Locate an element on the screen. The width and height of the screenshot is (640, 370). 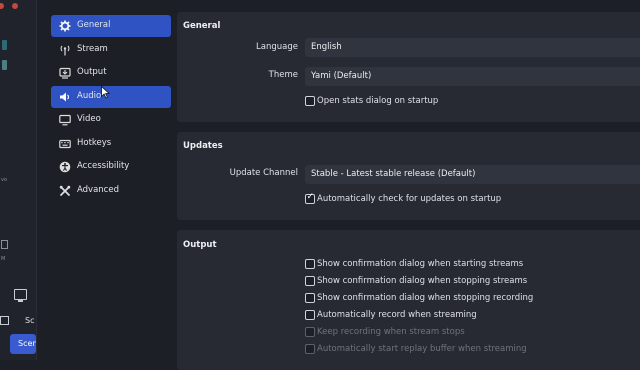
scenes-header-label: Sc is located at coordinates (30, 320).